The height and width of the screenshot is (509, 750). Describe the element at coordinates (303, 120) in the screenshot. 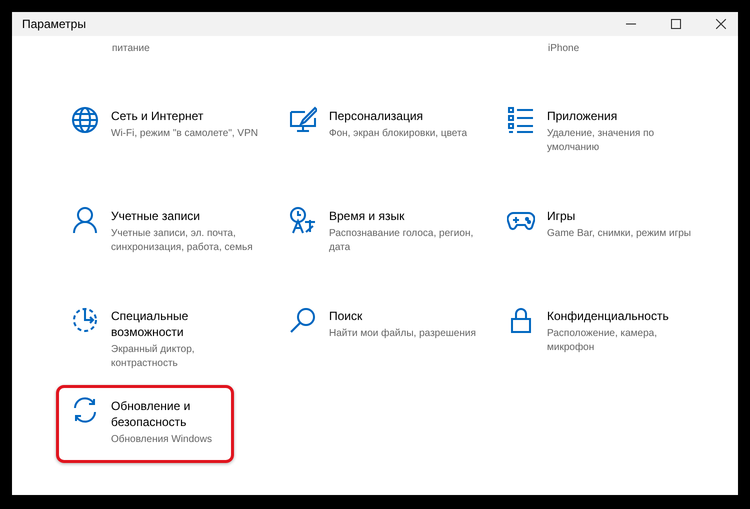

I see `monitor-pen-icon` at that location.